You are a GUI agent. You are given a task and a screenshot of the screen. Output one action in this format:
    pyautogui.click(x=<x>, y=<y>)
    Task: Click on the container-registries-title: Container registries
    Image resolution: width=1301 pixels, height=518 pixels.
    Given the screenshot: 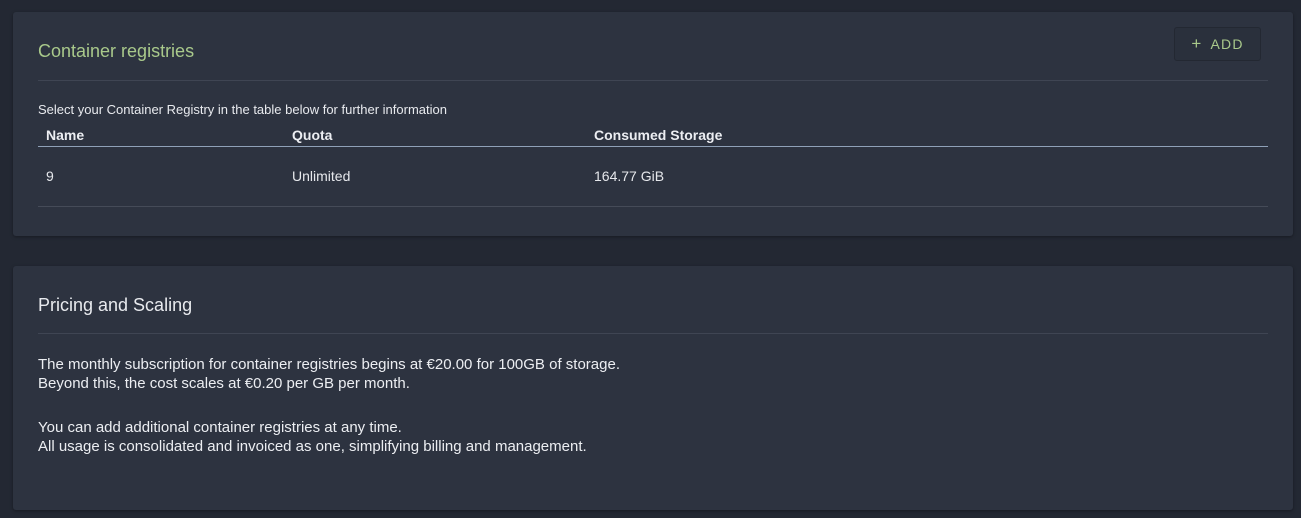 What is the action you would take?
    pyautogui.click(x=116, y=51)
    